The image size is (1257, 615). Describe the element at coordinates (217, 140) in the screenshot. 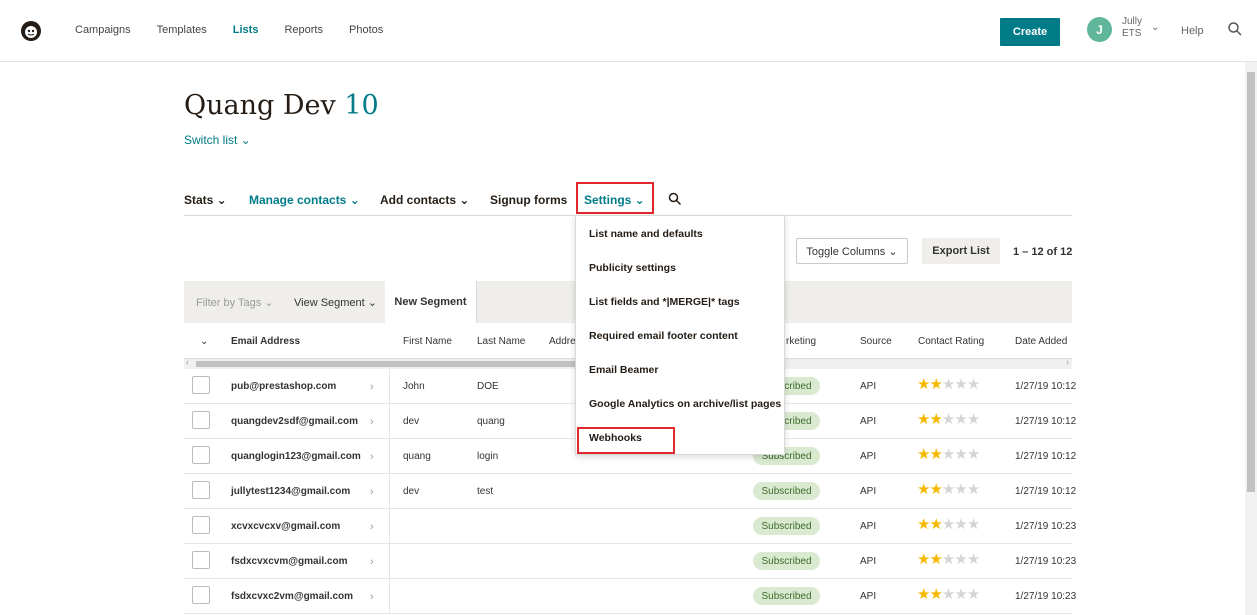

I see `switch-list-link: Switch list ⌄` at that location.